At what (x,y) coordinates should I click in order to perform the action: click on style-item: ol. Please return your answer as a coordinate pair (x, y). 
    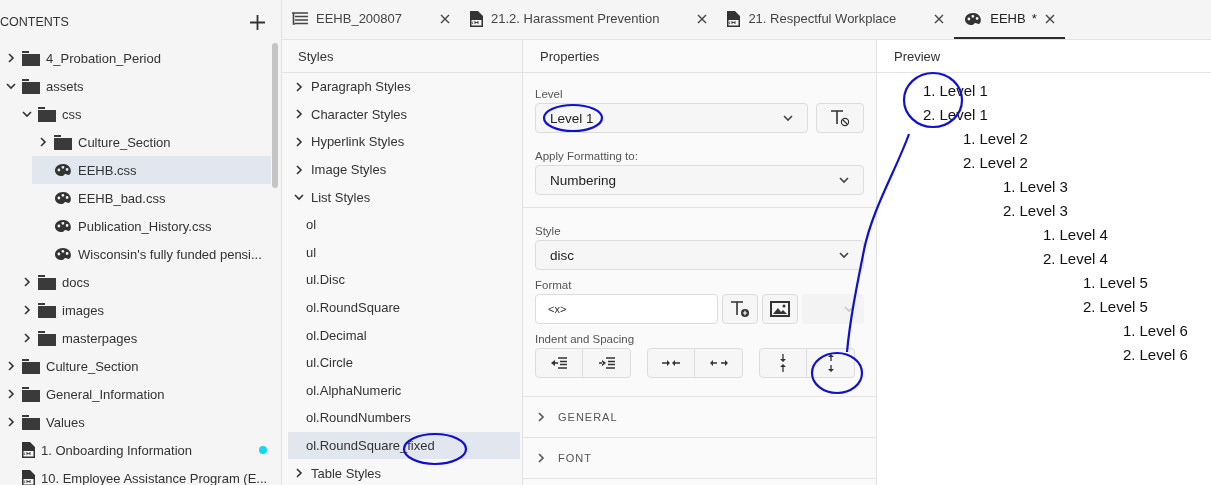
    Looking at the image, I should click on (404, 224).